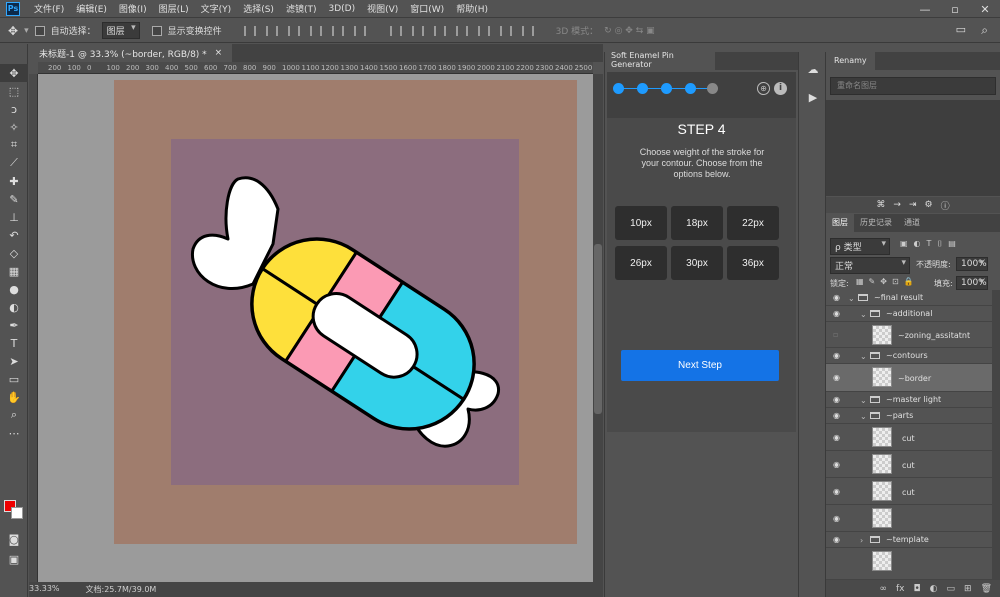 The image size is (1000, 597). Describe the element at coordinates (14, 325) in the screenshot. I see `pen-tool-icon: ✒` at that location.